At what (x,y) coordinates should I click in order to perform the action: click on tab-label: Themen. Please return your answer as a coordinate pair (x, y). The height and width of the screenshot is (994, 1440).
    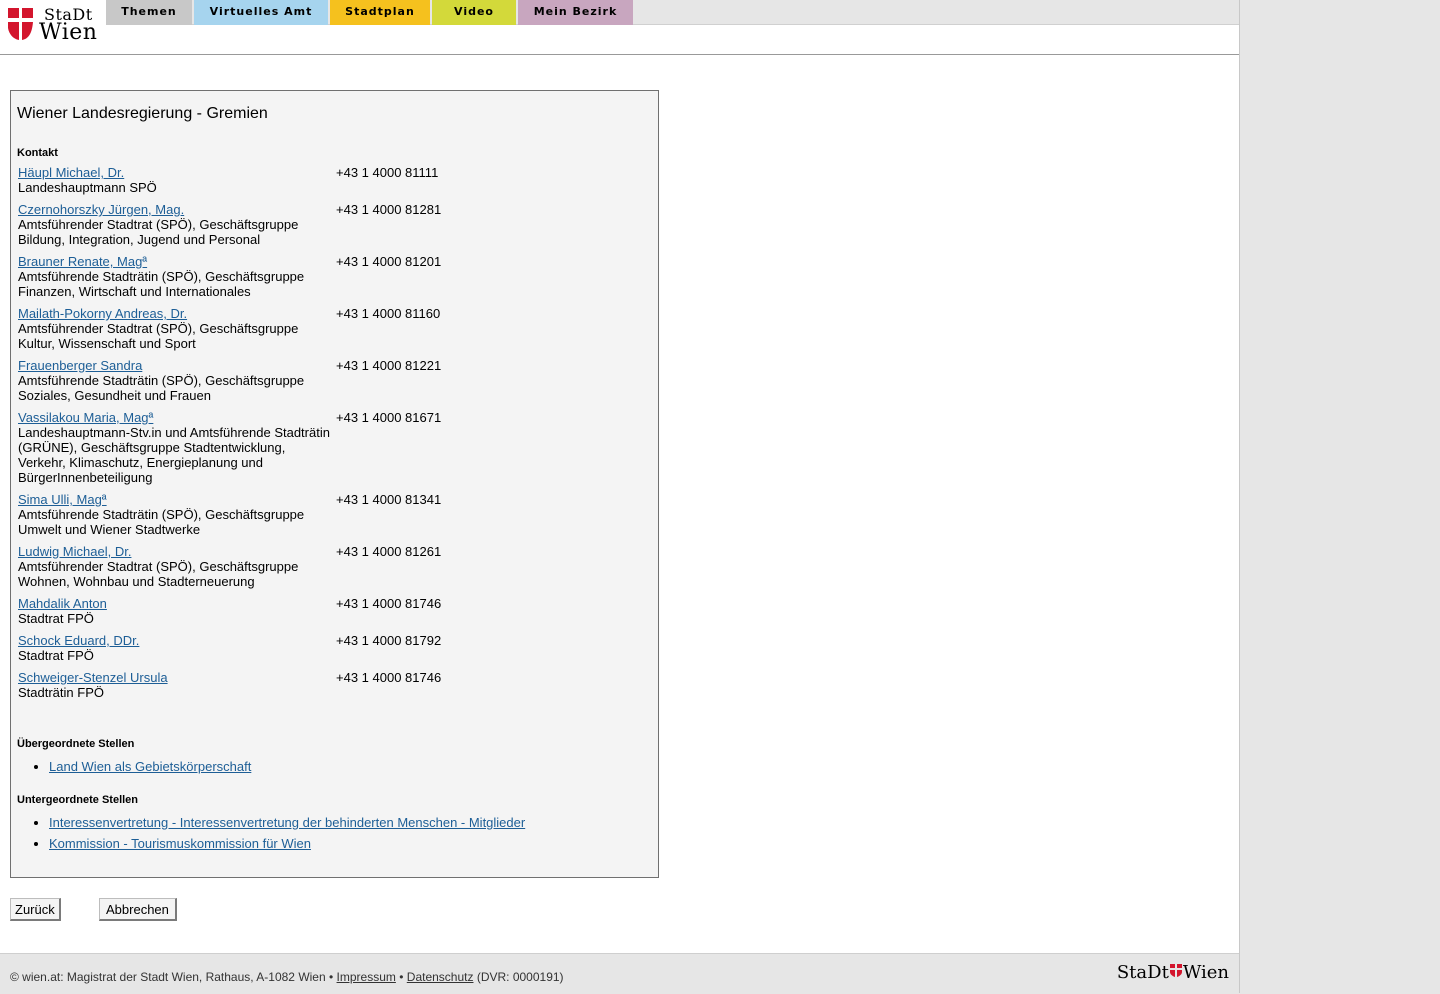
    Looking at the image, I should click on (149, 11).